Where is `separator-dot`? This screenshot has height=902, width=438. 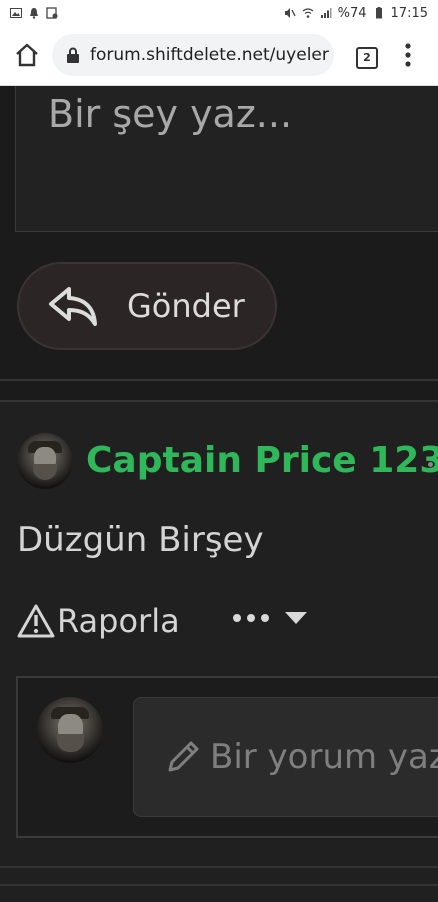 separator-dot is located at coordinates (430, 464).